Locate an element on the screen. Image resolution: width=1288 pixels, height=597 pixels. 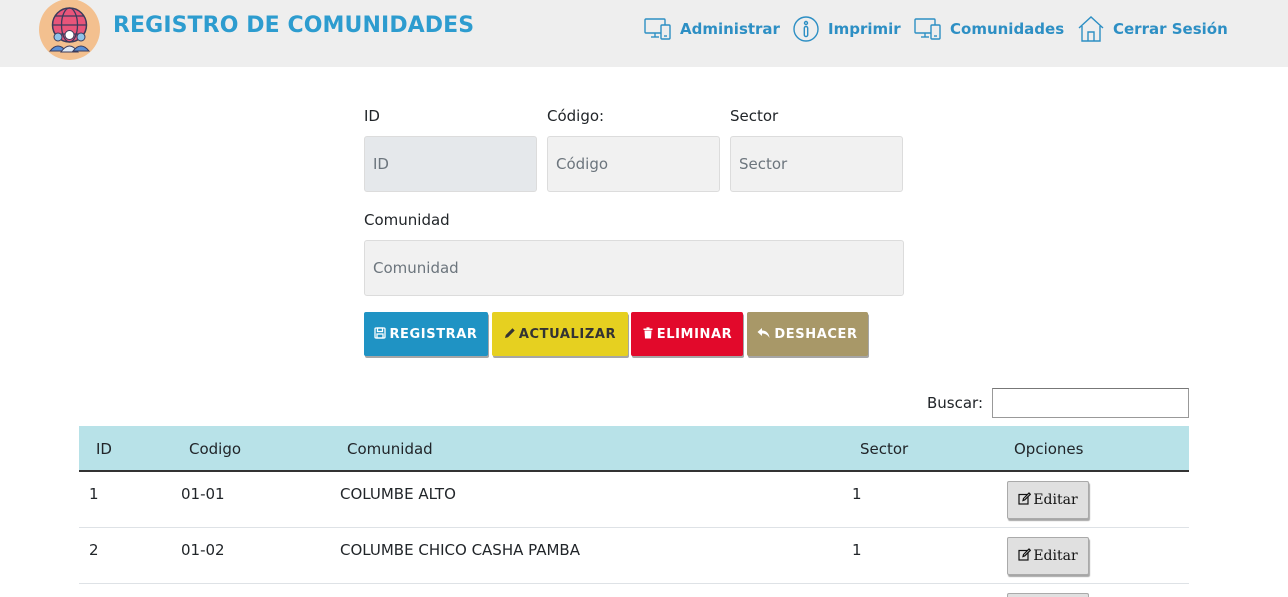
cell-codigo: 01-02 is located at coordinates (203, 550).